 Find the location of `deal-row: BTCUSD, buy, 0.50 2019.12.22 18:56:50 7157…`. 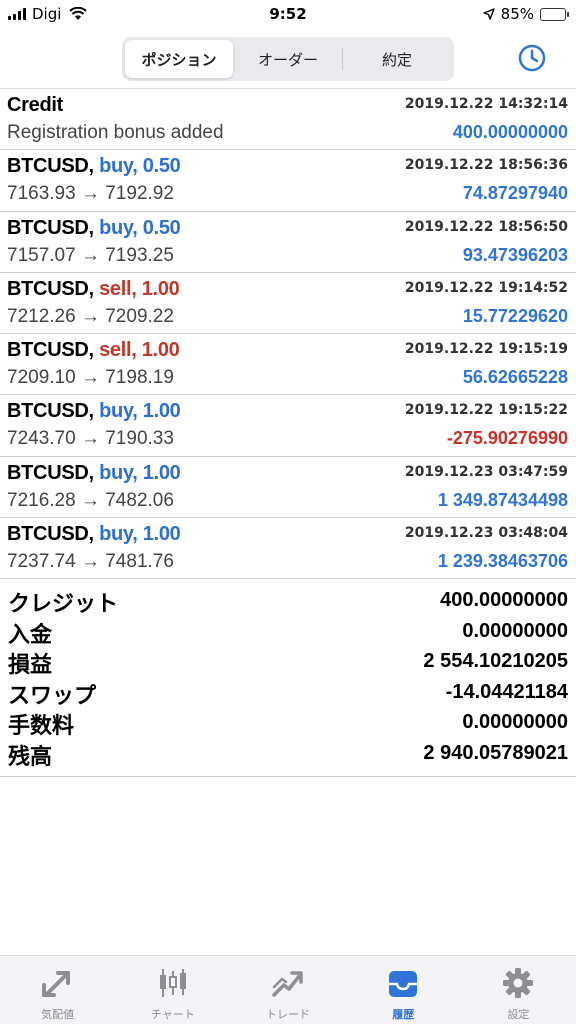

deal-row: BTCUSD, buy, 0.50 2019.12.22 18:56:50 7157… is located at coordinates (288, 242).